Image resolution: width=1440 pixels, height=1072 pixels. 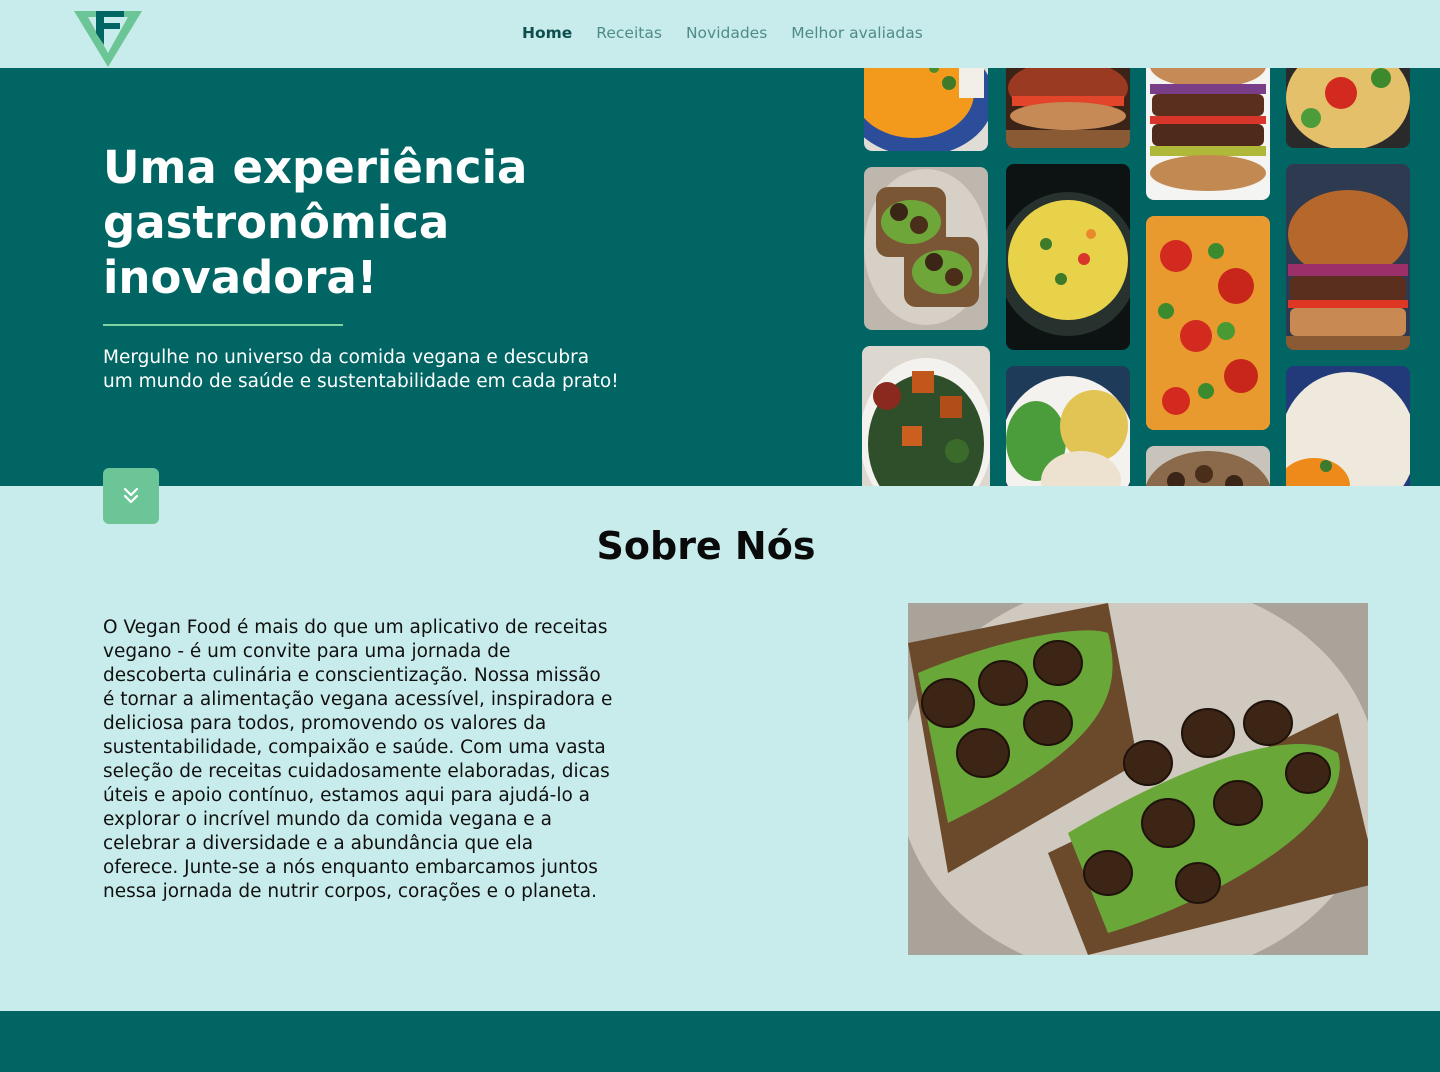 What do you see at coordinates (547, 33) in the screenshot?
I see `nav-home: Home` at bounding box center [547, 33].